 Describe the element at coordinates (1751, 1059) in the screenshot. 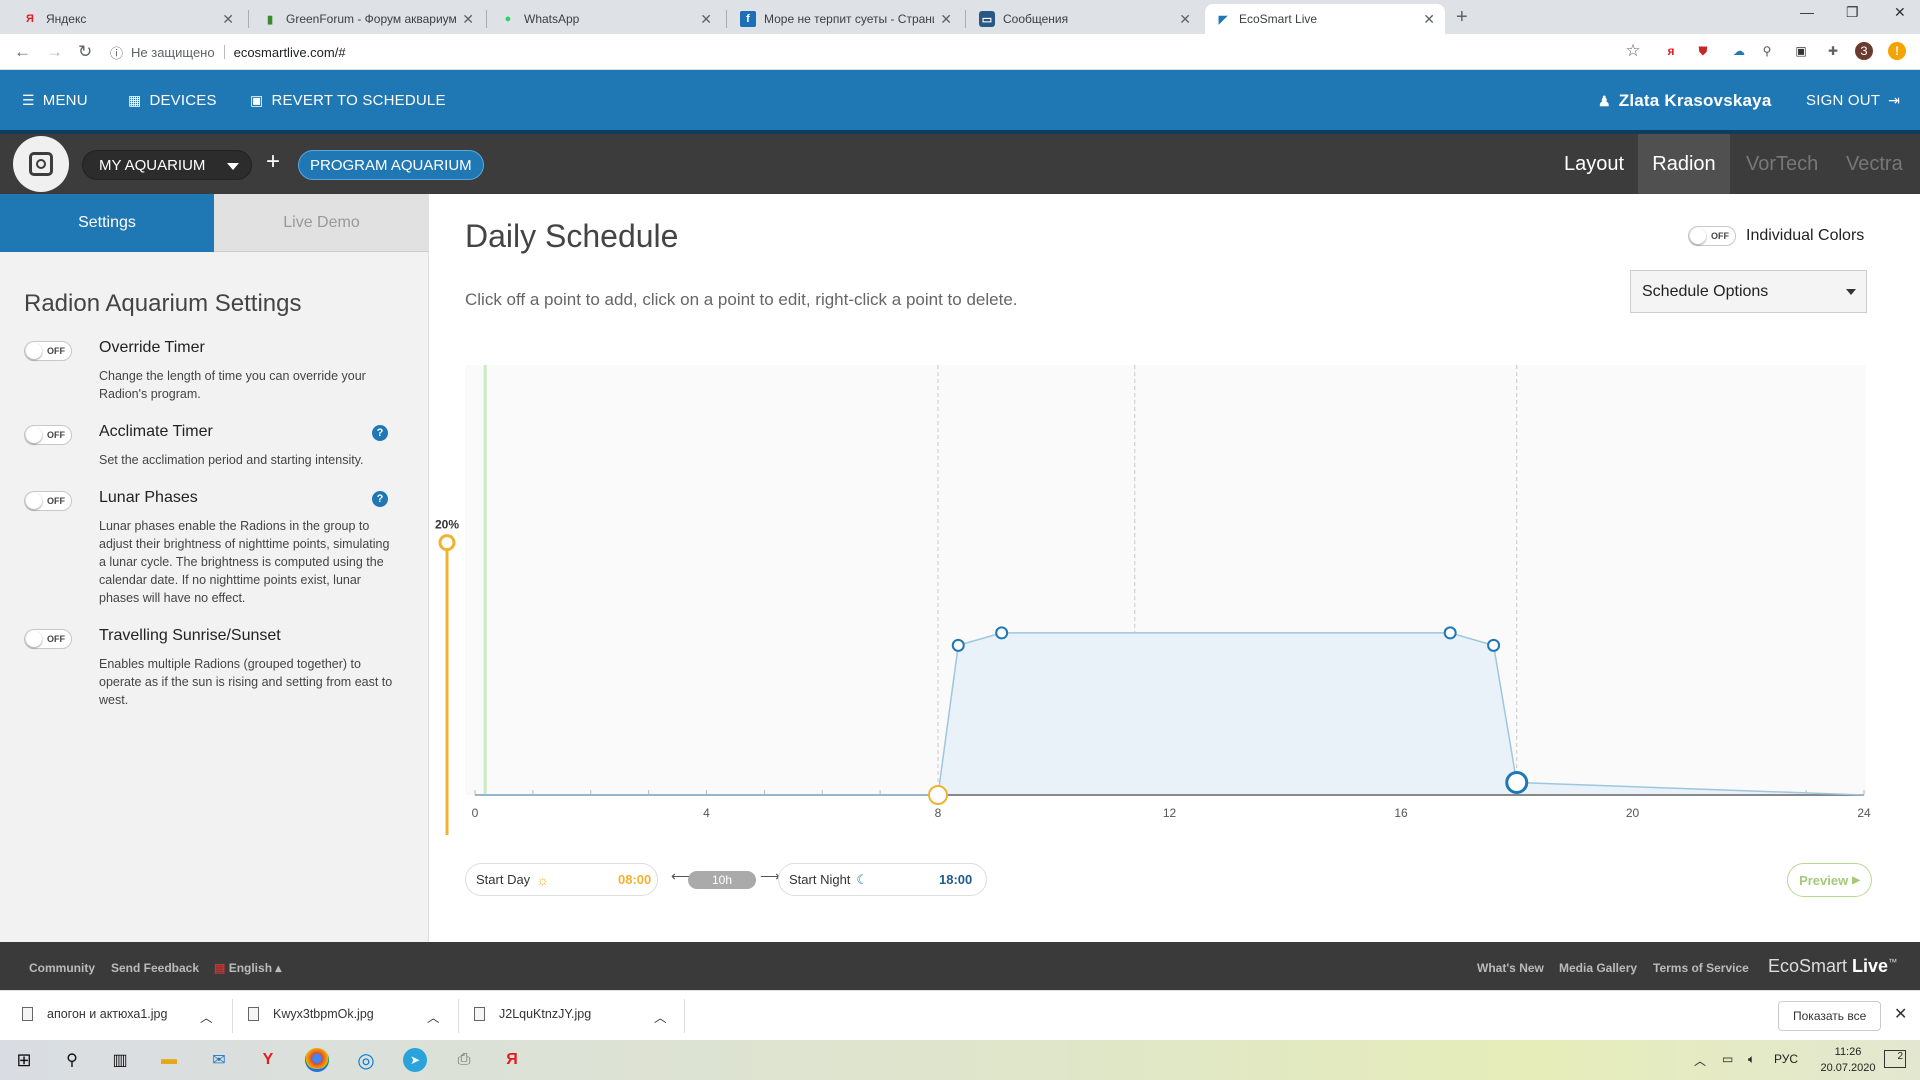

I see `volume-icon: 🔈︎` at that location.